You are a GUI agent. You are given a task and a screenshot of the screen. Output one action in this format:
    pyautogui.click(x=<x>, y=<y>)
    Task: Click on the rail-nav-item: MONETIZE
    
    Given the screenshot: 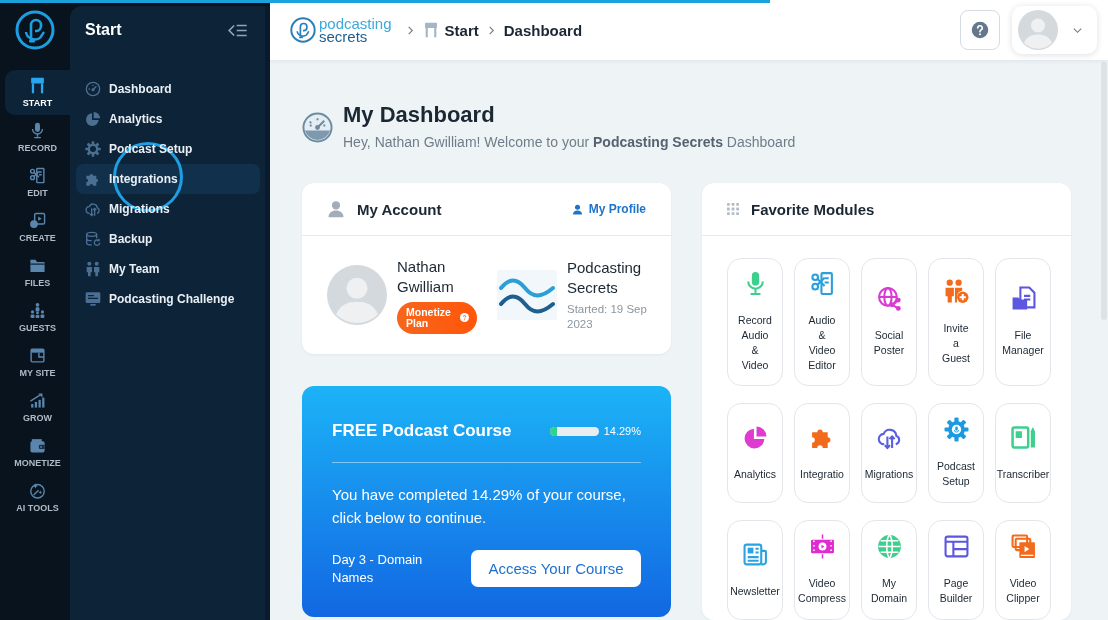 What is the action you would take?
    pyautogui.click(x=37, y=452)
    